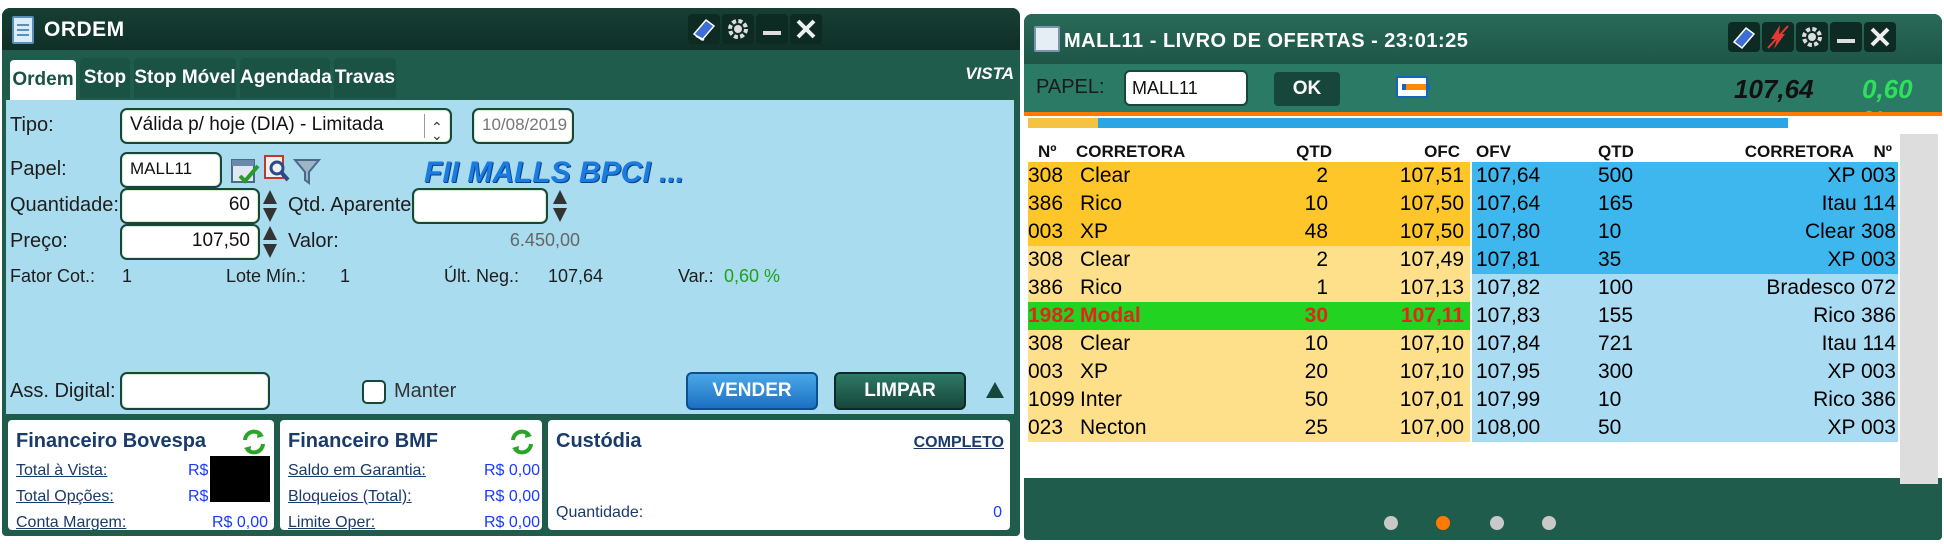  Describe the element at coordinates (195, 391) in the screenshot. I see `ass-digital-input` at that location.